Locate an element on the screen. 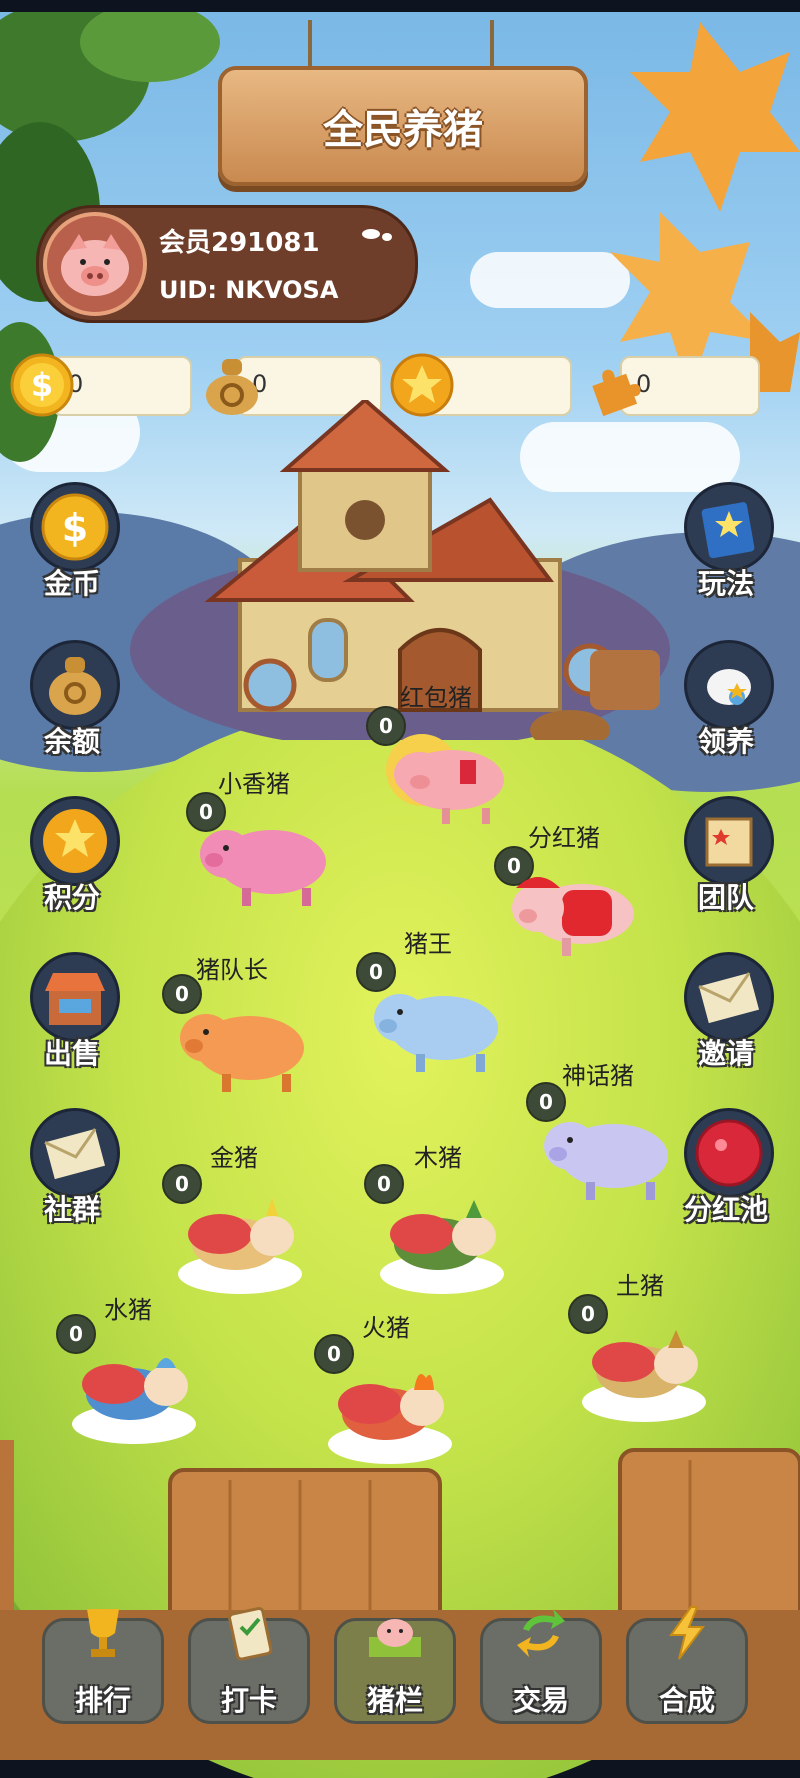 This screenshot has width=800, height=1778. nav-label: 排行 is located at coordinates (102, 1700).